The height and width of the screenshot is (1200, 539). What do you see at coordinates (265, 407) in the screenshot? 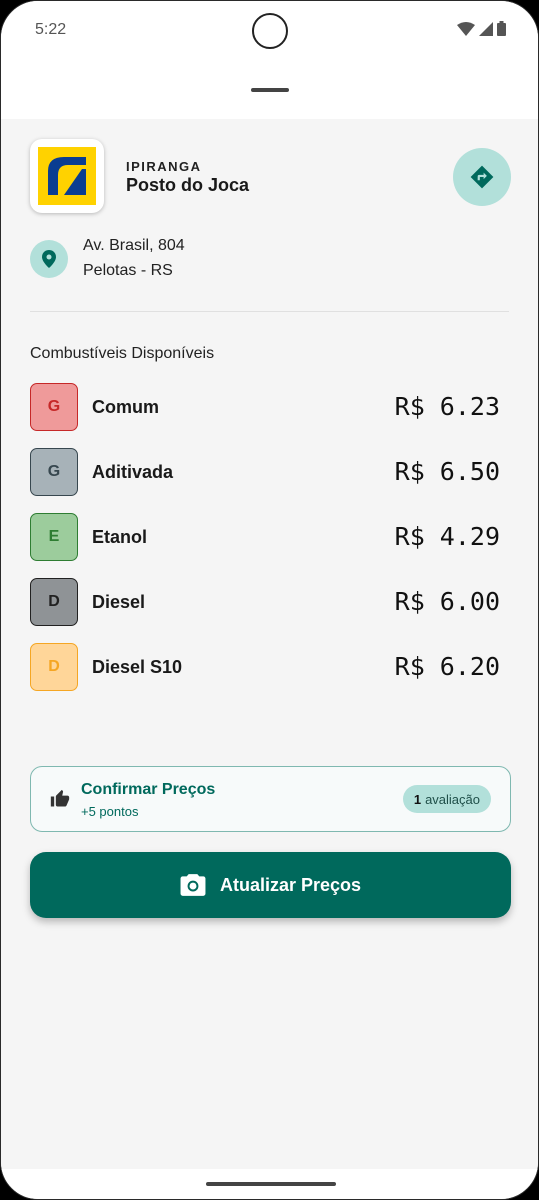
I see `fuel-row-comum: G Comum R$ 6.23` at bounding box center [265, 407].